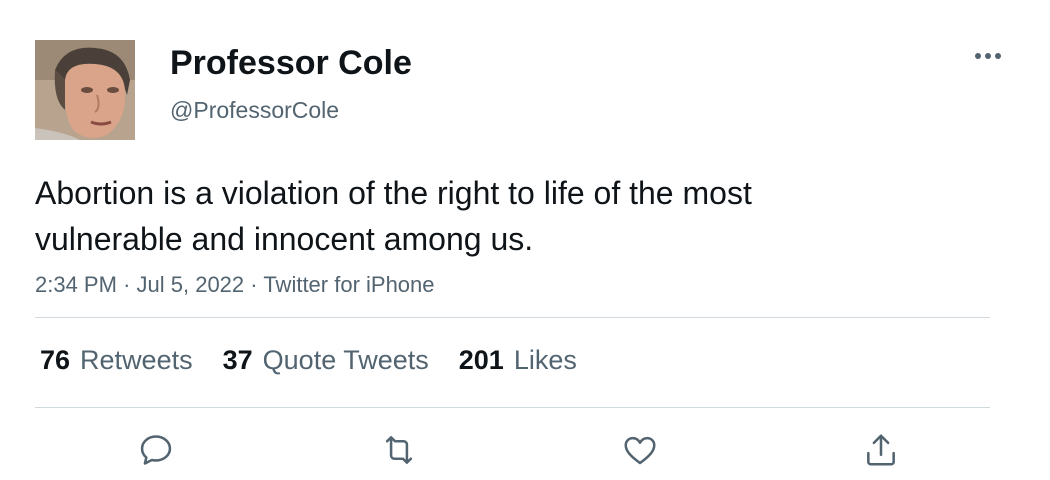 Image resolution: width=1050 pixels, height=480 pixels. I want to click on quote-tweets-stat: 37 Quote Tweets, so click(326, 360).